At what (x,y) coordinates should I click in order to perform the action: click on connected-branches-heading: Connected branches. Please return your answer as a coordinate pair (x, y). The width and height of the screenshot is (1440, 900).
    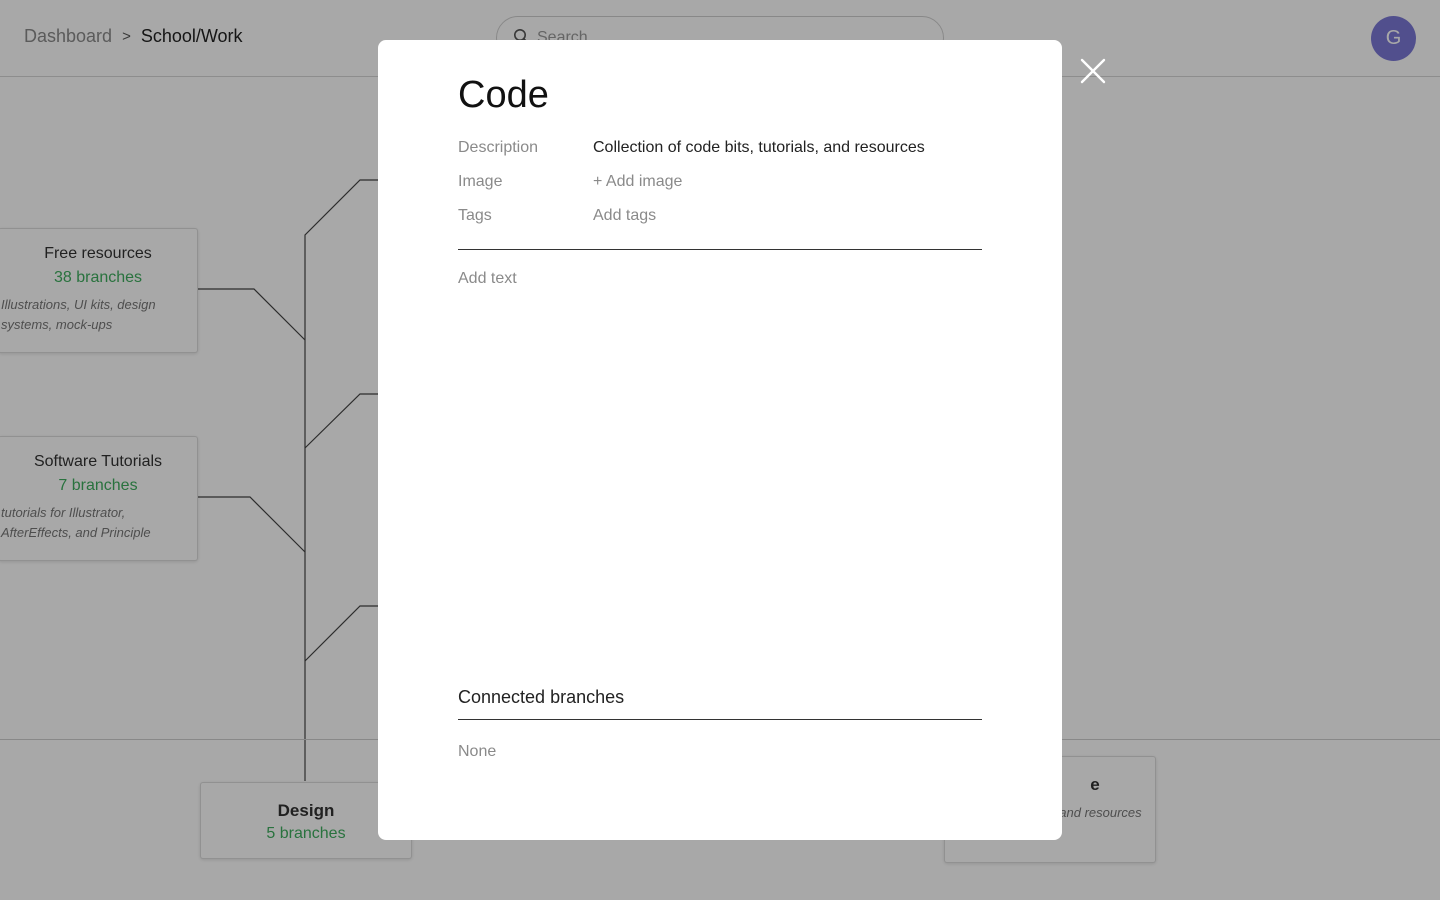
    Looking at the image, I should click on (541, 697).